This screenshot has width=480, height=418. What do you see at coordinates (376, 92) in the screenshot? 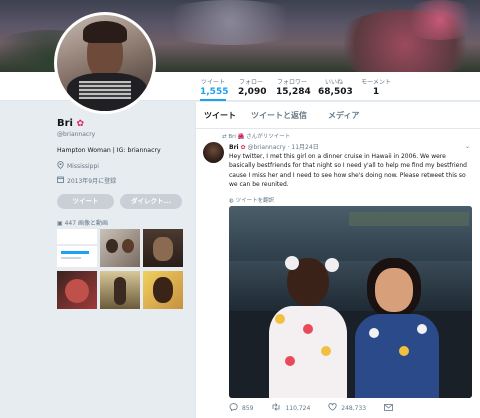
I see `stat-value: 1` at bounding box center [376, 92].